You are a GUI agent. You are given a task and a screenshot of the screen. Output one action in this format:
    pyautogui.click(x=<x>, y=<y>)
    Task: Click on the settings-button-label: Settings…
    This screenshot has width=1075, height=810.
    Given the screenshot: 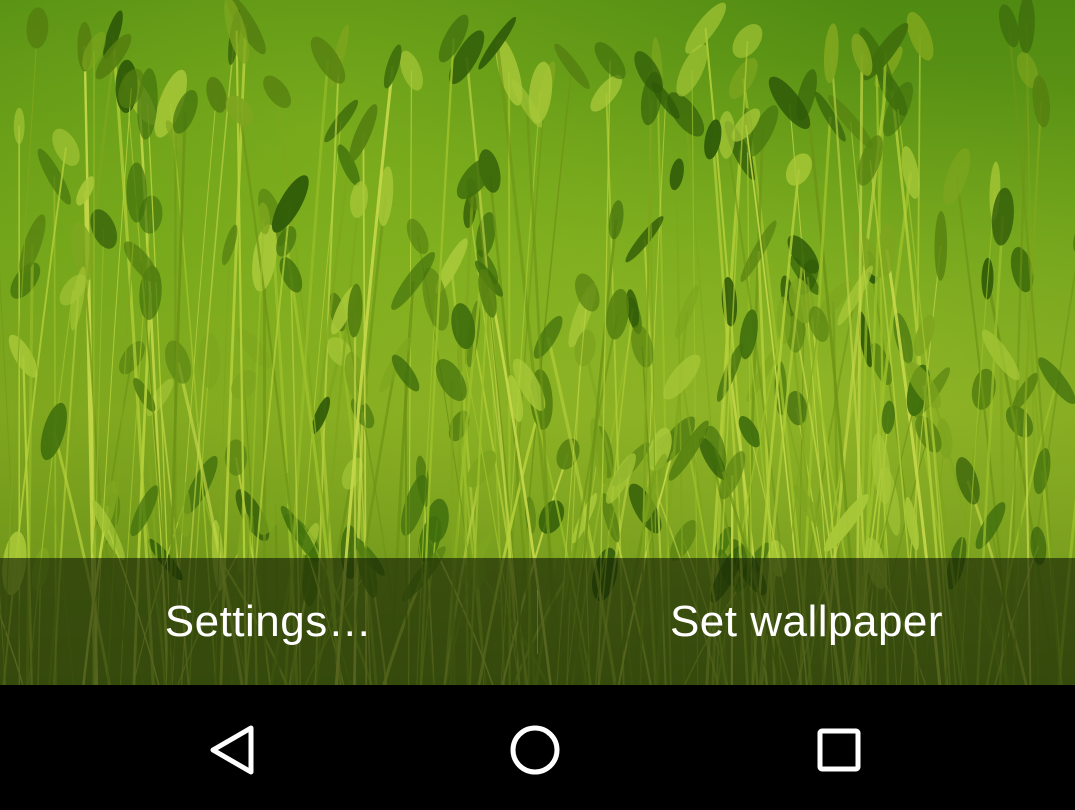 What is the action you would take?
    pyautogui.click(x=268, y=621)
    